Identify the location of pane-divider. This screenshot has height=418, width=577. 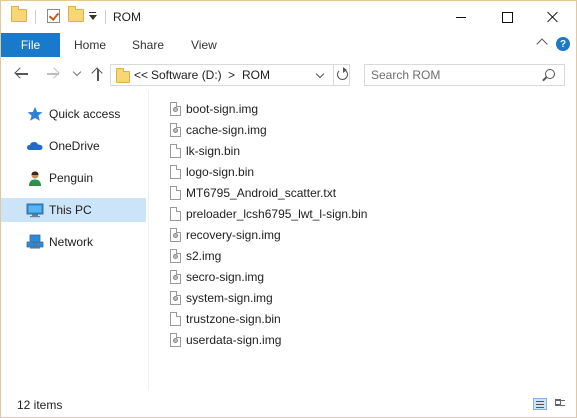
(148, 241).